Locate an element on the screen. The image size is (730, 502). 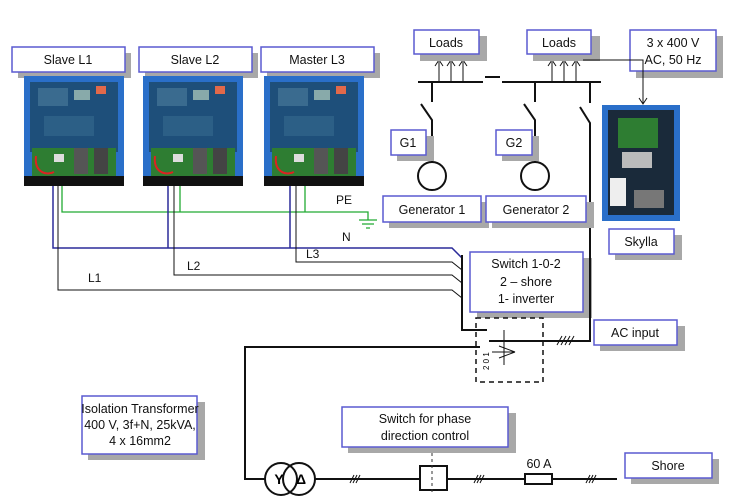
phase-switch-symbol is located at coordinates (433, 478).